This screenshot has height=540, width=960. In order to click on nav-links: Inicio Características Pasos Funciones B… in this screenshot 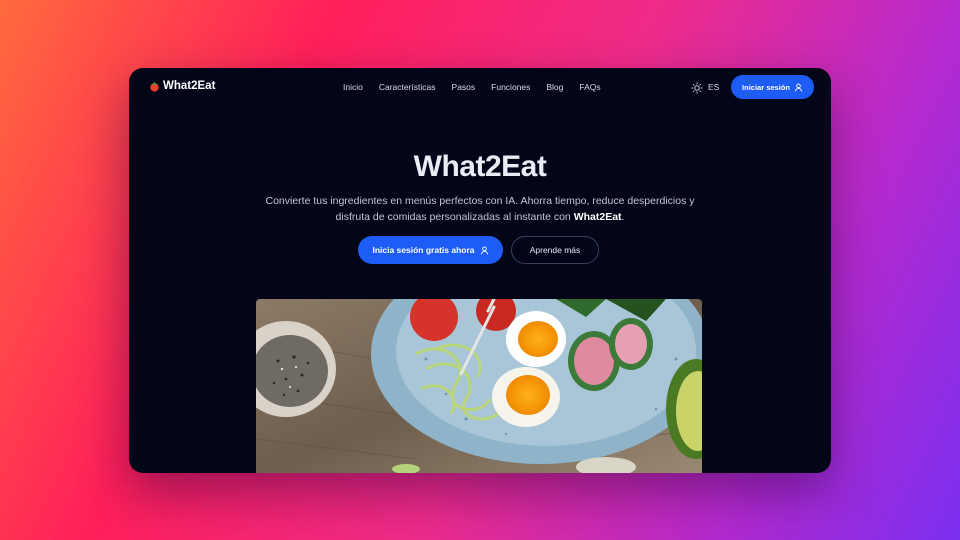, I will do `click(472, 87)`.